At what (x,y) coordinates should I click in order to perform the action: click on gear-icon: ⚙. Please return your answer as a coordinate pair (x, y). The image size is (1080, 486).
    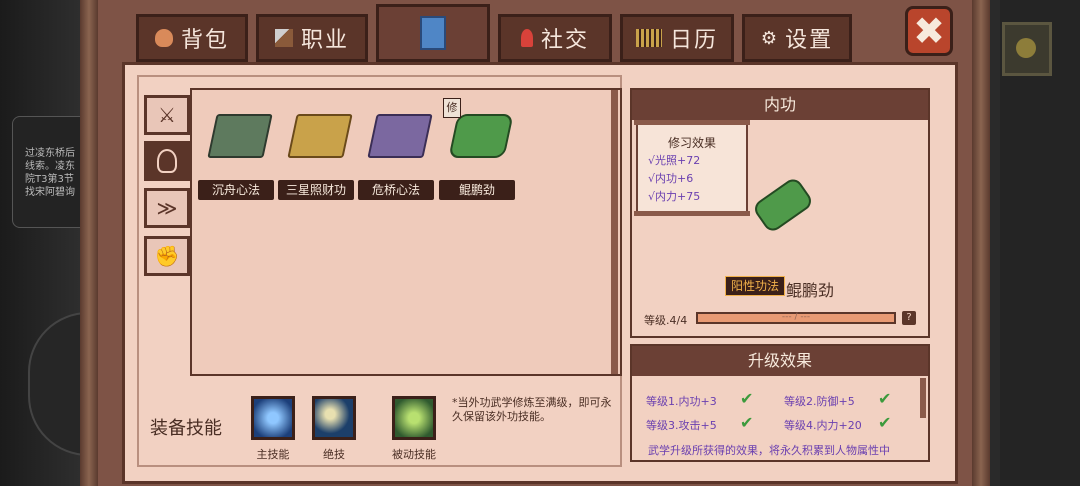
    Looking at the image, I should click on (770, 38).